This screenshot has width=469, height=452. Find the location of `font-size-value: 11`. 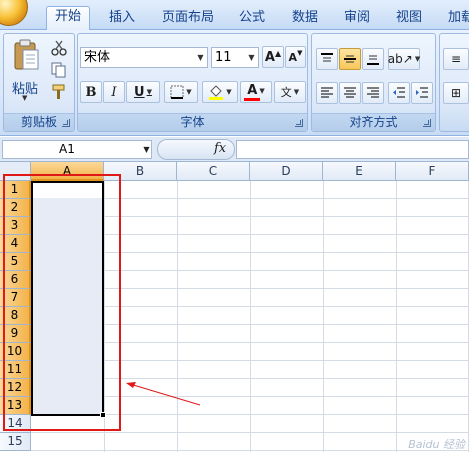

font-size-value: 11 is located at coordinates (223, 57).